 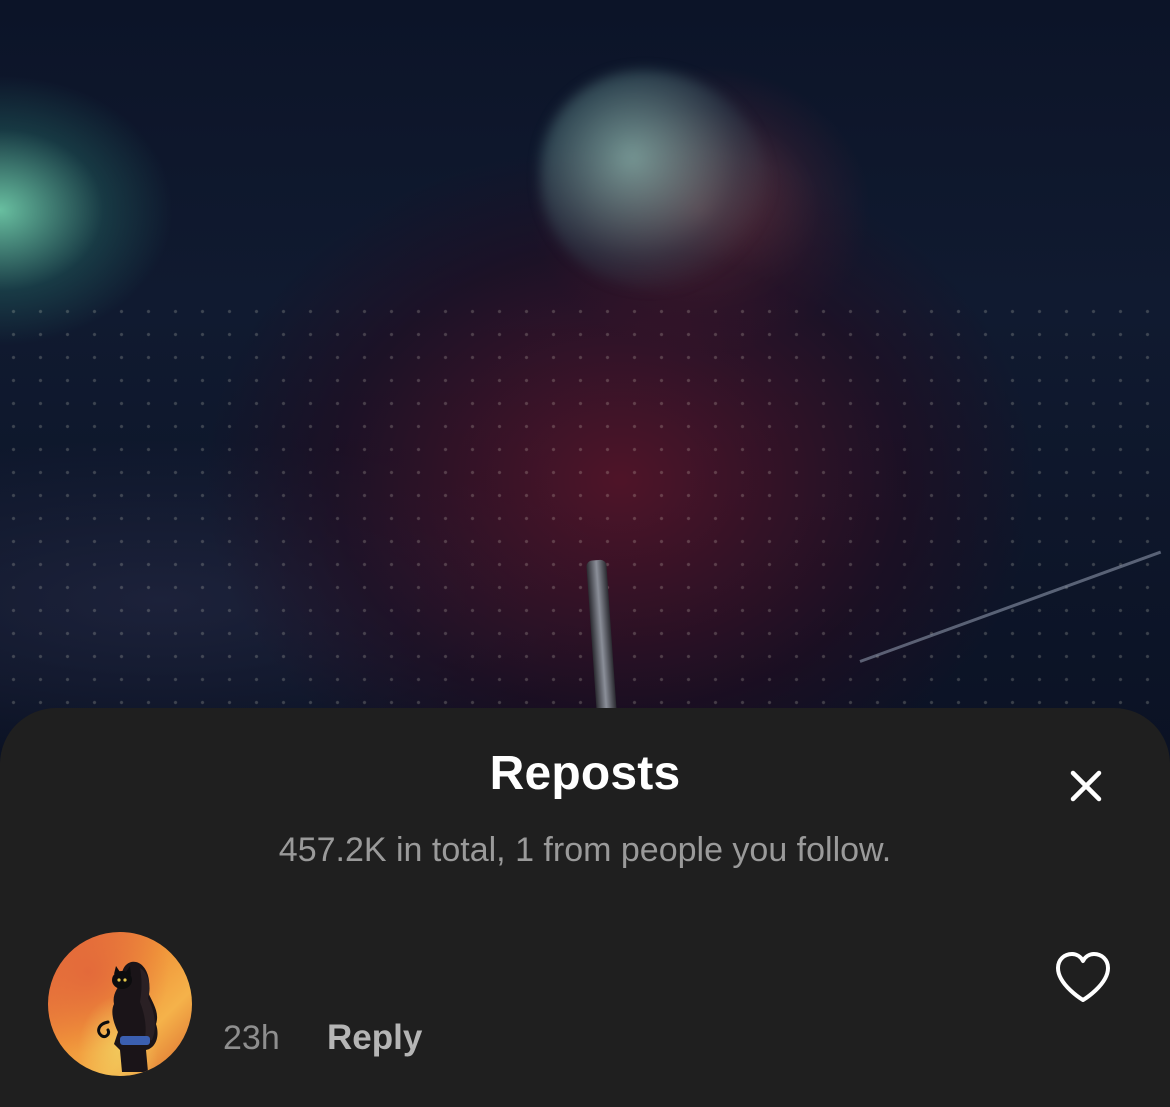 I want to click on avatar, so click(x=120, y=1004).